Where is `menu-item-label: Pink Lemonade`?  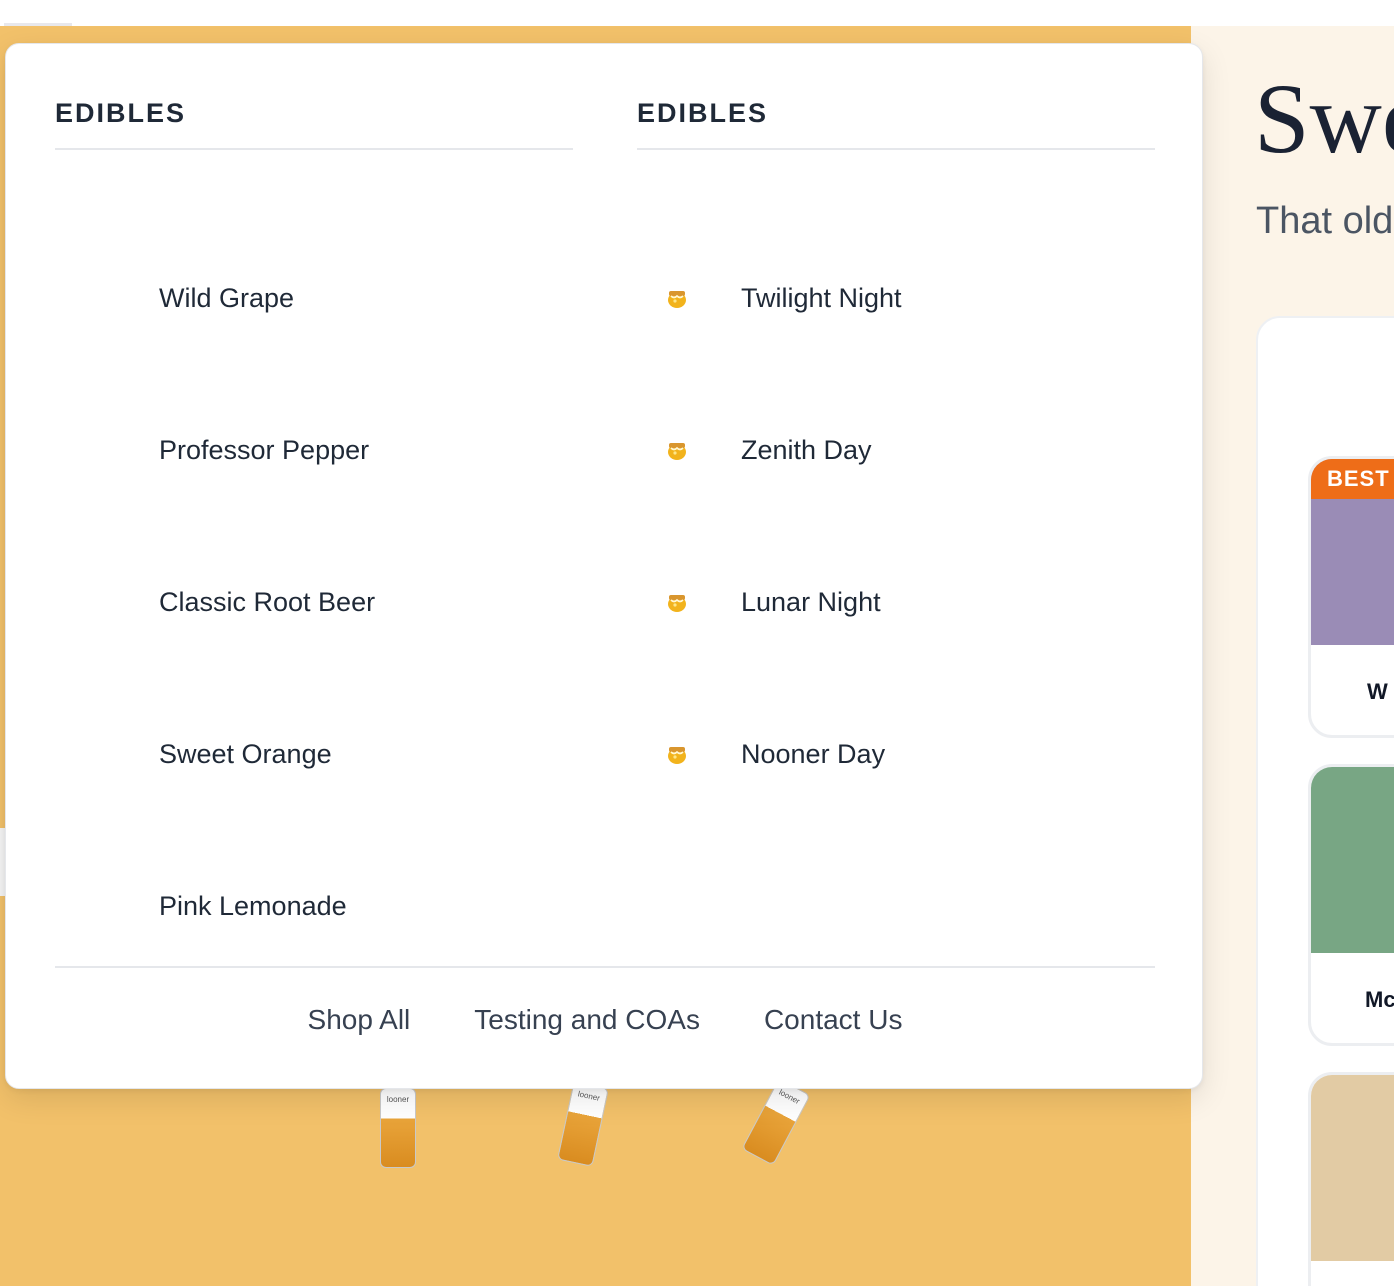 menu-item-label: Pink Lemonade is located at coordinates (253, 905).